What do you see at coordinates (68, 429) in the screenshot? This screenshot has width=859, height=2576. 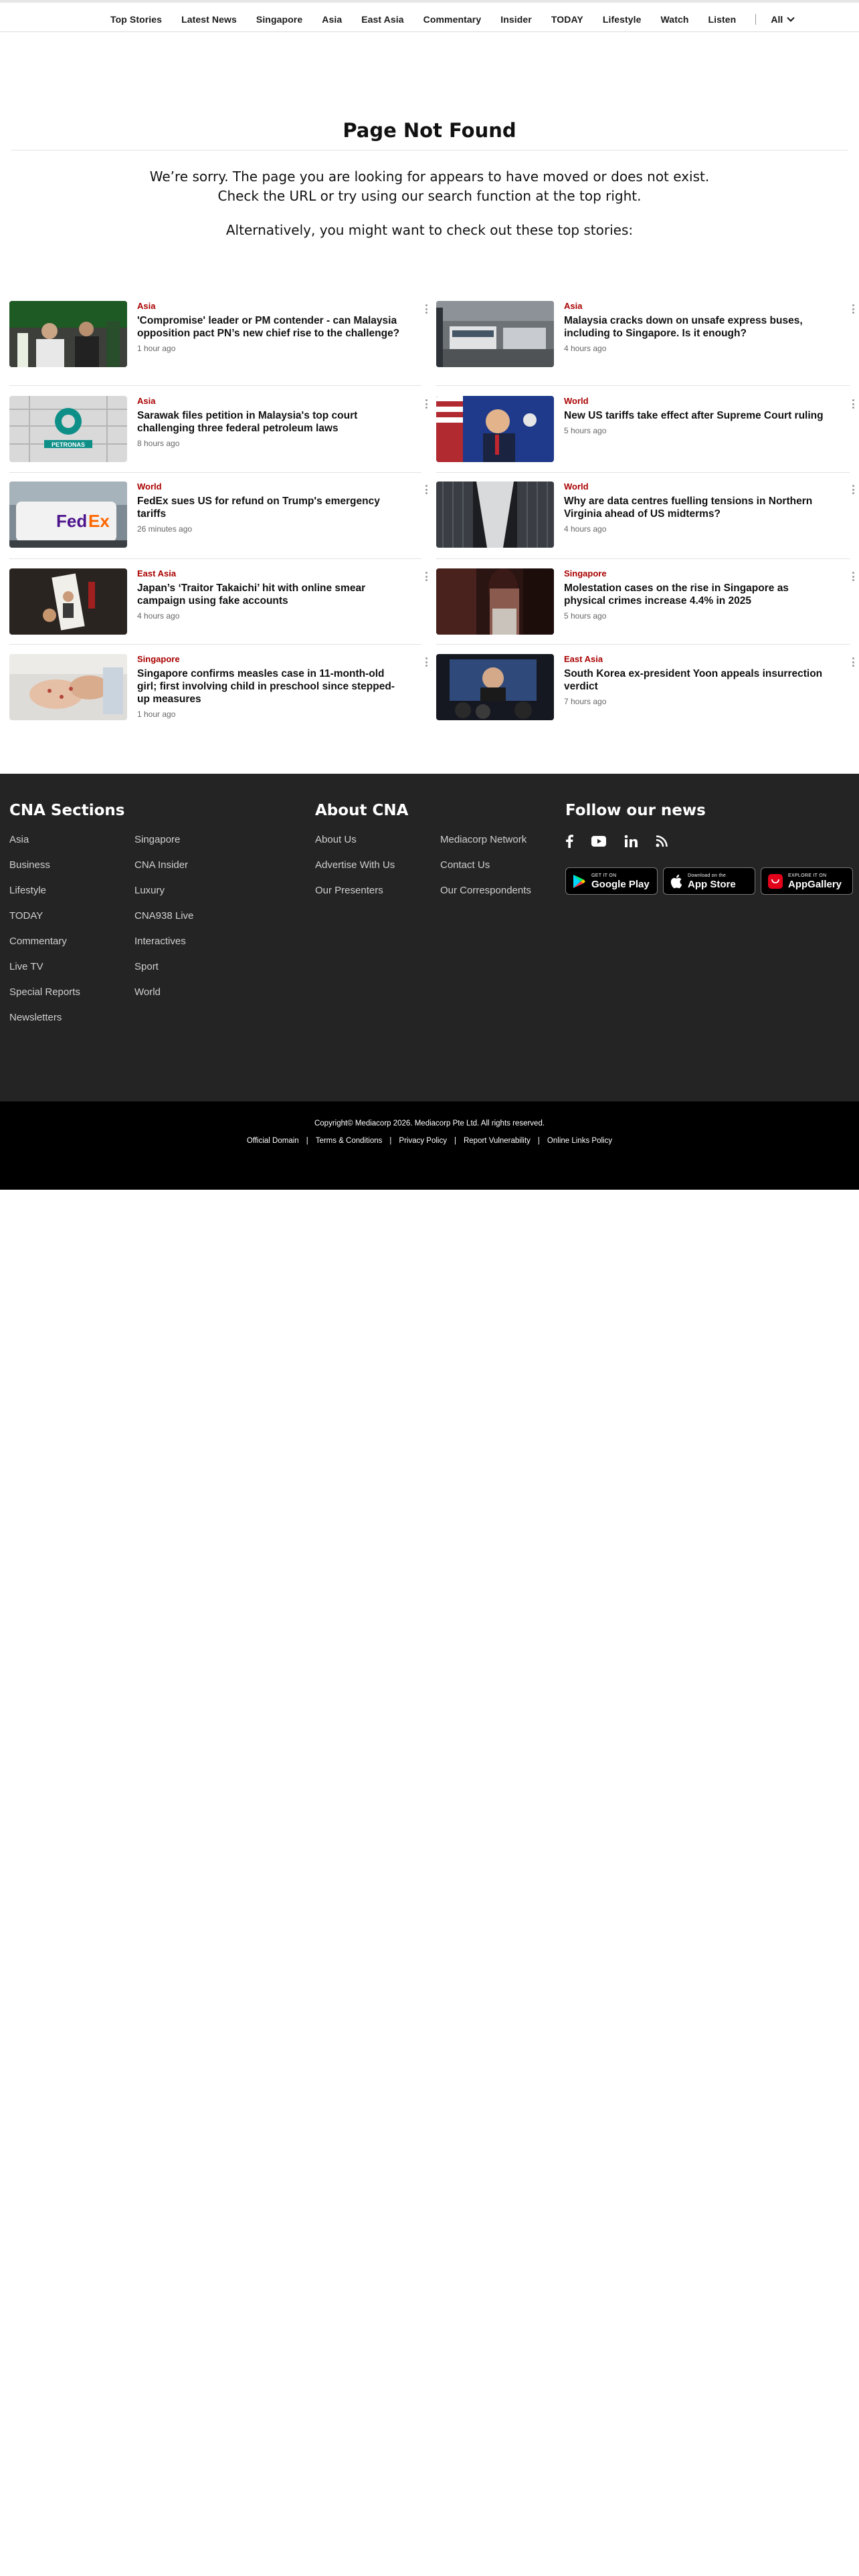 I see `story-thumbnail: PETRONAS` at bounding box center [68, 429].